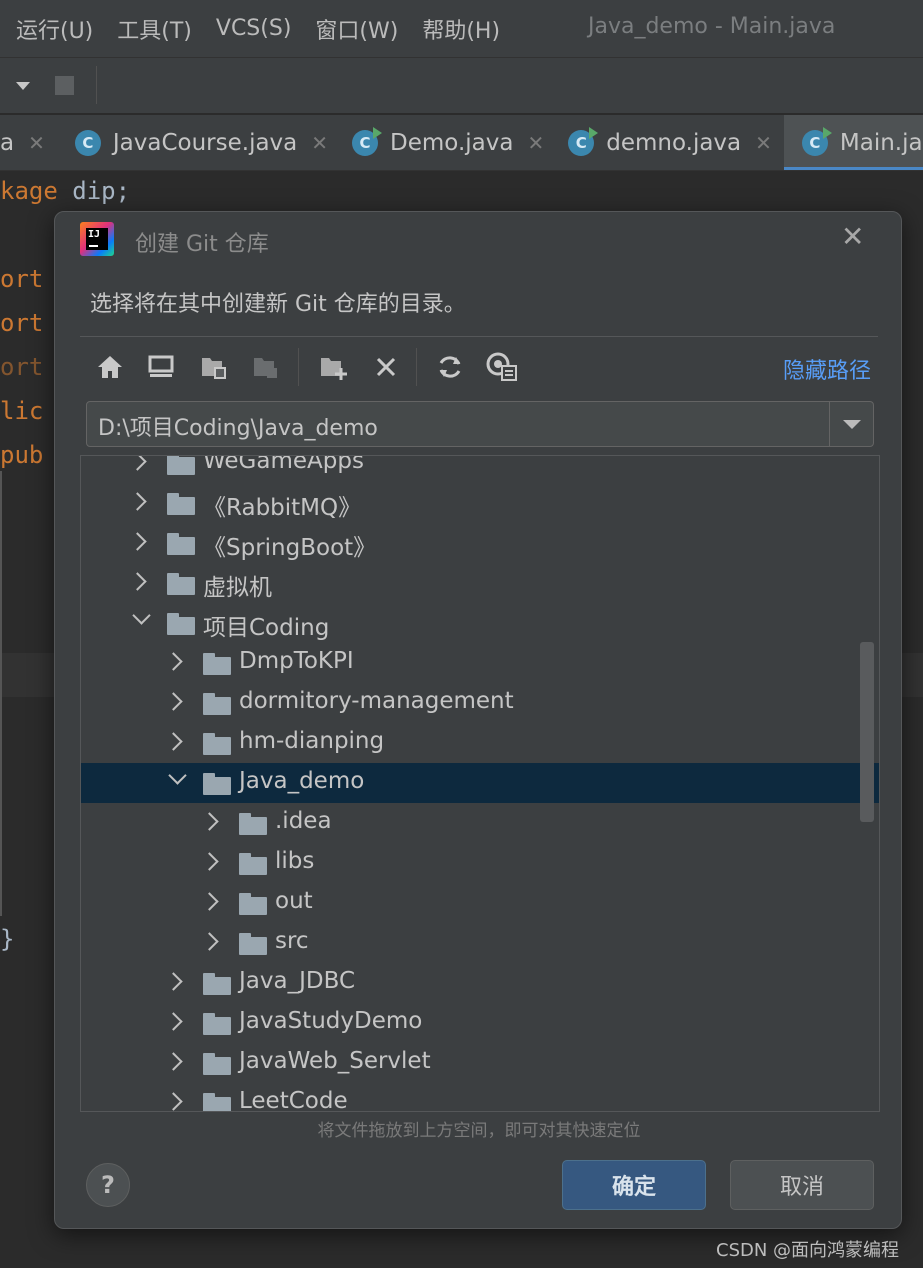 This screenshot has width=923, height=1268. What do you see at coordinates (480, 823) in the screenshot?
I see `tree-row: .idea` at bounding box center [480, 823].